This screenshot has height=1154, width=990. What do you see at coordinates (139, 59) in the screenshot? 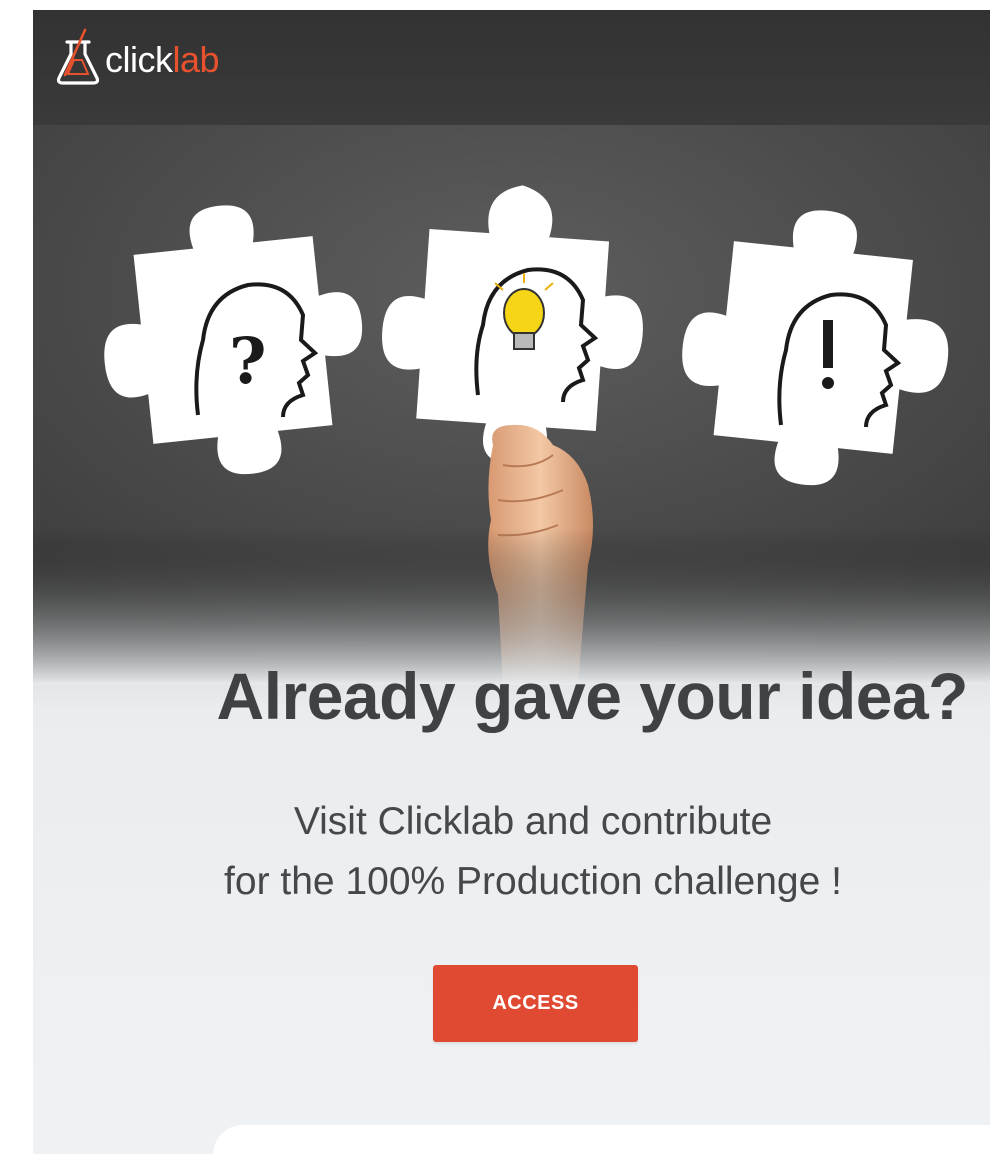
I see `logo-text-click: click` at bounding box center [139, 59].